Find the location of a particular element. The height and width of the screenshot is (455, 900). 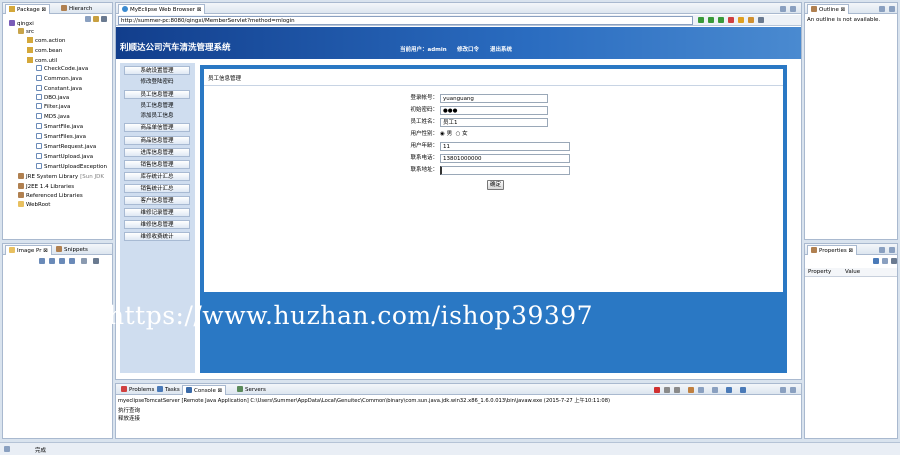

problems-icon is located at coordinates (124, 389).